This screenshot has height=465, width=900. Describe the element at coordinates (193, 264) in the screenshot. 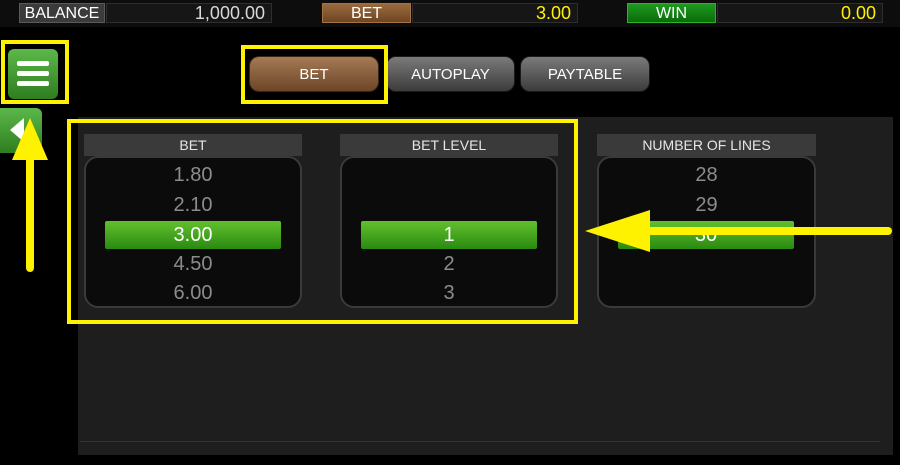

I see `bet-option: 4.50` at that location.